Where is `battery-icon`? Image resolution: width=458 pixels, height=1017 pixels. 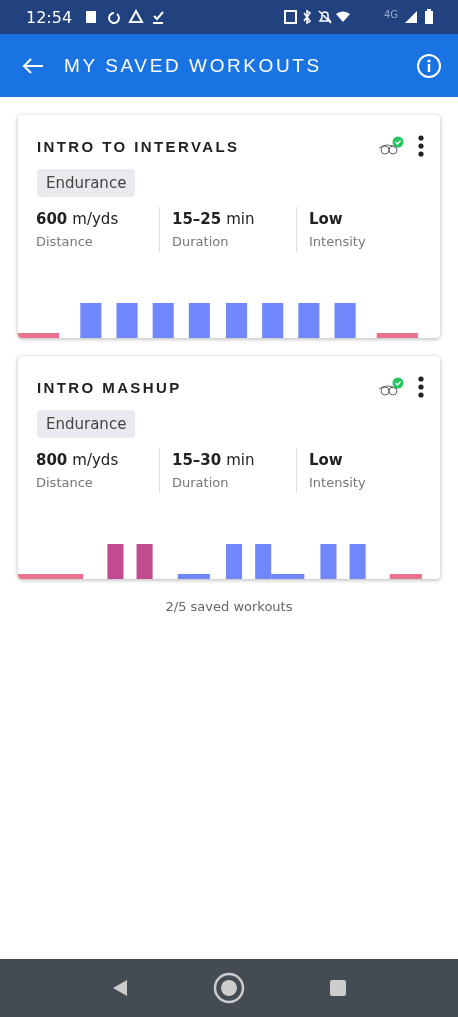
battery-icon is located at coordinates (429, 17).